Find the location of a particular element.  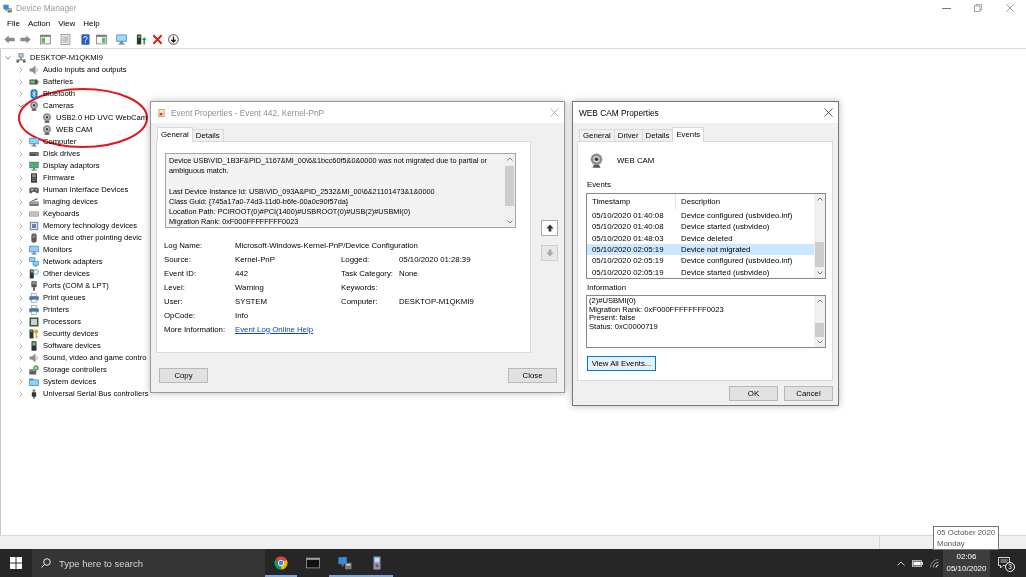

drive-icon is located at coordinates (34, 154).